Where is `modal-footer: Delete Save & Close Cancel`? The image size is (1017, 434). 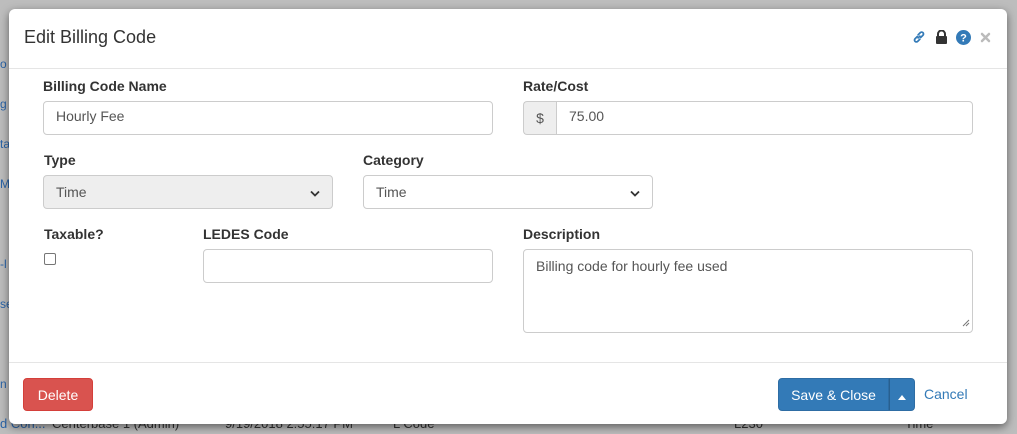
modal-footer: Delete Save & Close Cancel is located at coordinates (508, 393).